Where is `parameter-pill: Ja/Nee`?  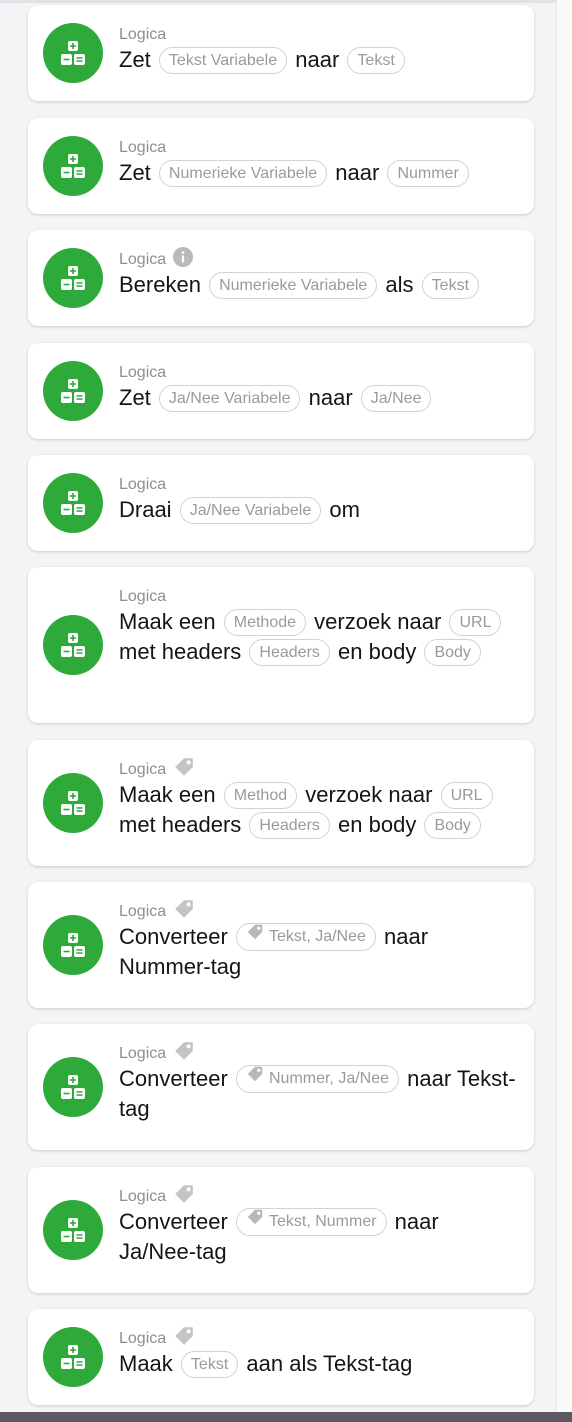 parameter-pill: Ja/Nee is located at coordinates (396, 398).